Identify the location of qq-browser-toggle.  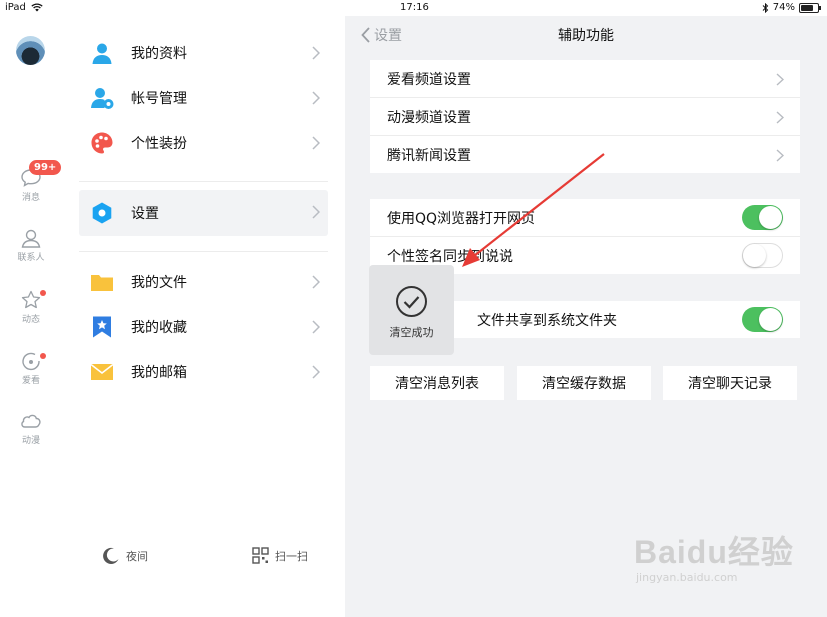
(762, 217).